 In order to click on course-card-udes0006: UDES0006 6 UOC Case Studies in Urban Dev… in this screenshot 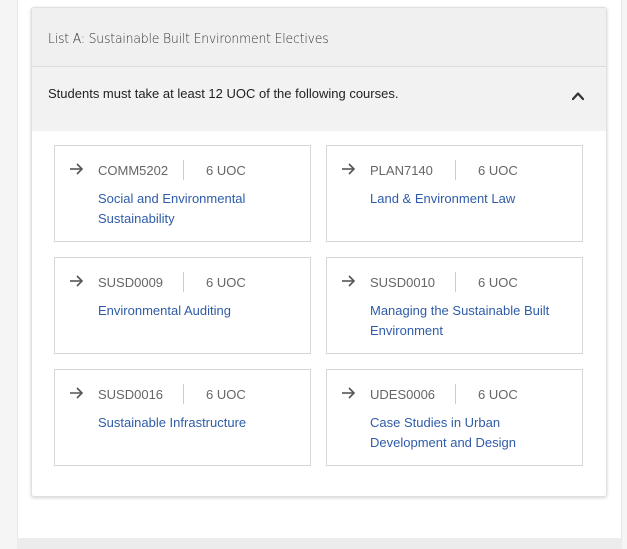, I will do `click(454, 417)`.